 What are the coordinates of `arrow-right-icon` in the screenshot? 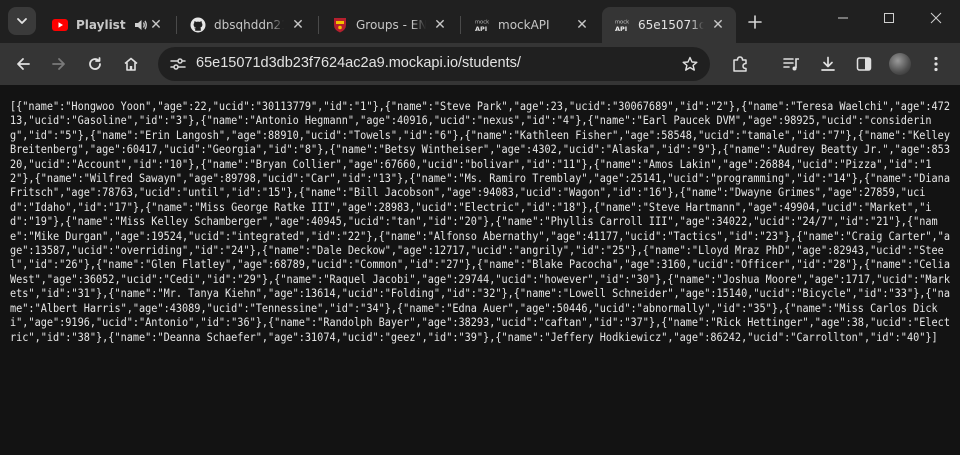 It's located at (58, 64).